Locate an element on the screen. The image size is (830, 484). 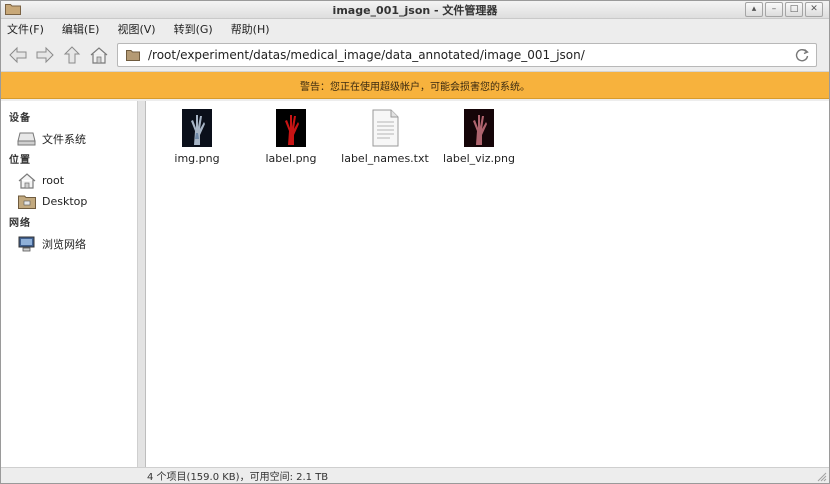
sidebar-item-filesystem: 文件系统 is located at coordinates (69, 138).